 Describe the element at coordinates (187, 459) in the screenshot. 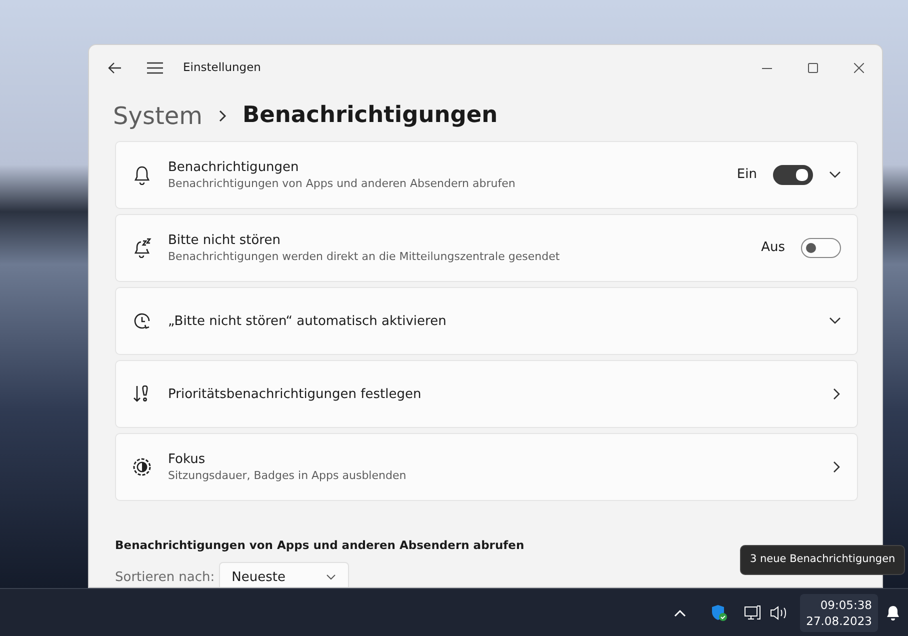

I see `setting-title: Fokus` at that location.